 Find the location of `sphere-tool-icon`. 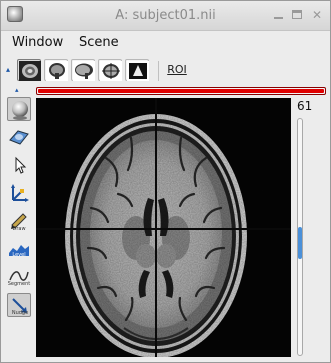

sphere-tool-icon is located at coordinates (19, 109).